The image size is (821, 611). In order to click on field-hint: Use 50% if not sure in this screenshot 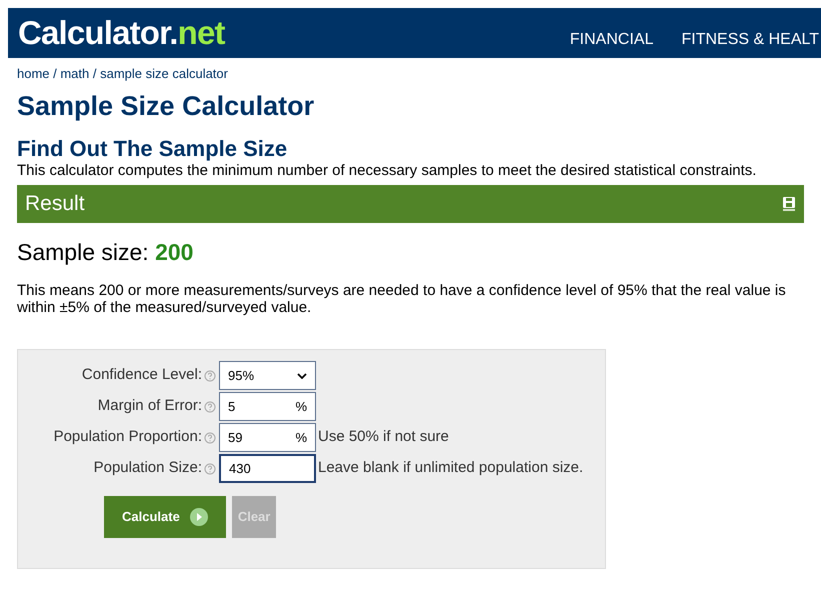, I will do `click(383, 437)`.